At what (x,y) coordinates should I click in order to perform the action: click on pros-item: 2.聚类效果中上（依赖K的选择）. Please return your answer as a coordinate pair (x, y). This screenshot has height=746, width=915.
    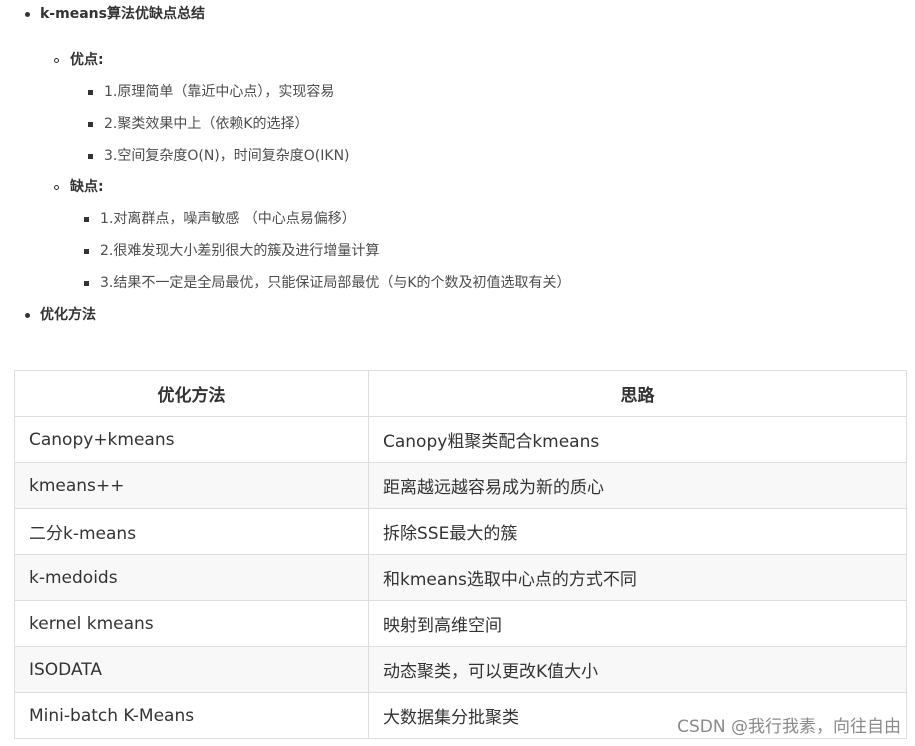
    Looking at the image, I should click on (206, 124).